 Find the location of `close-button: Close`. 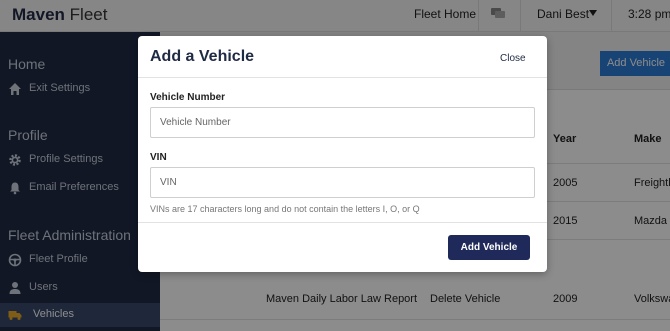

close-button: Close is located at coordinates (513, 58).